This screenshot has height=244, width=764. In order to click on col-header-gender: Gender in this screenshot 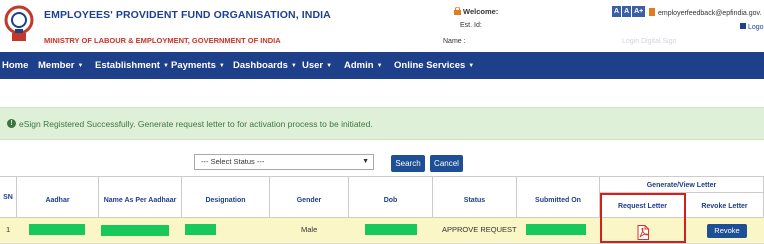, I will do `click(309, 197)`.